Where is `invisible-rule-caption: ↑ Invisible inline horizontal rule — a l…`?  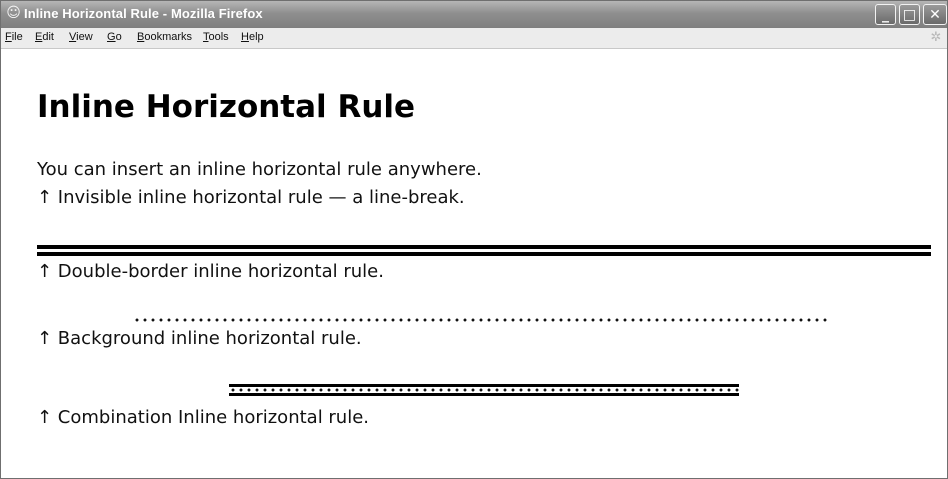 invisible-rule-caption: ↑ Invisible inline horizontal rule — a l… is located at coordinates (251, 197).